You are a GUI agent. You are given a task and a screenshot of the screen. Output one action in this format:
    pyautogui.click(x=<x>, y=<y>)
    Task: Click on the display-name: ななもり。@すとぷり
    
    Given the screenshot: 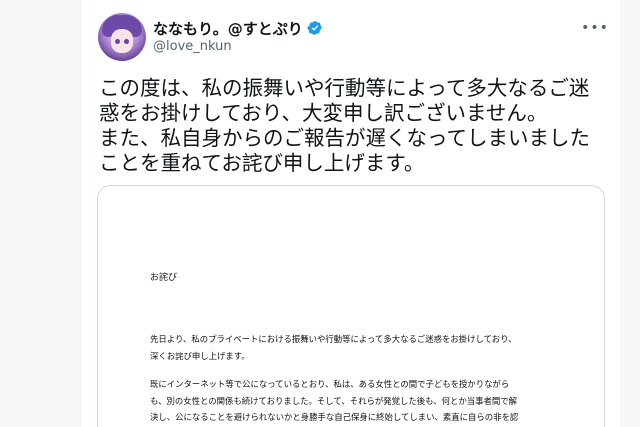 What is the action you would take?
    pyautogui.click(x=228, y=28)
    